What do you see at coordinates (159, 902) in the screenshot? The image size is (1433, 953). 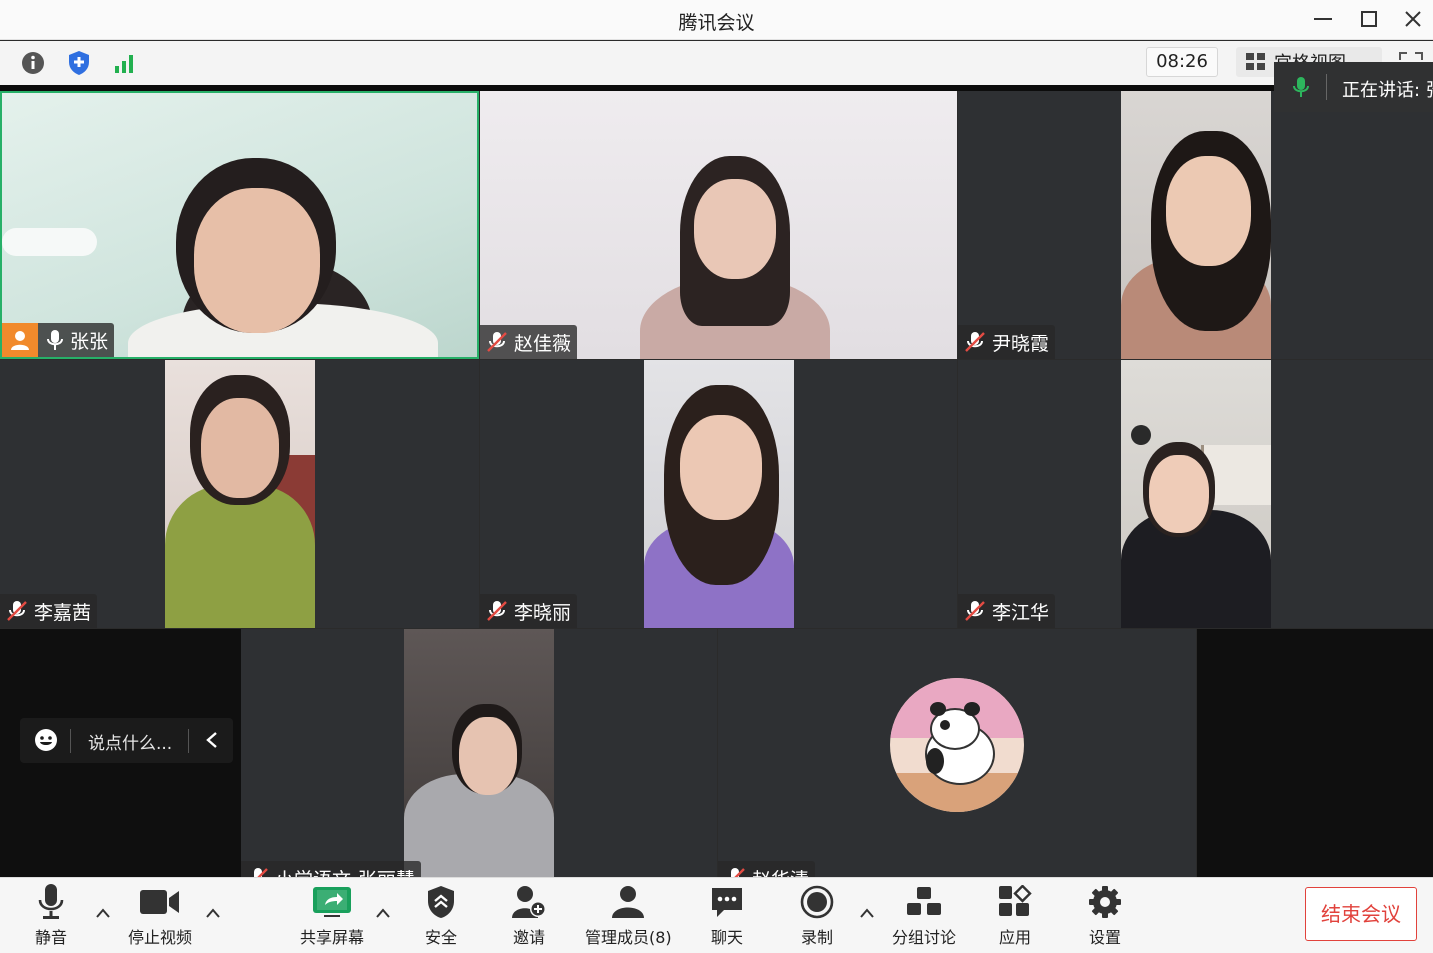 I see `video-camera-icon` at bounding box center [159, 902].